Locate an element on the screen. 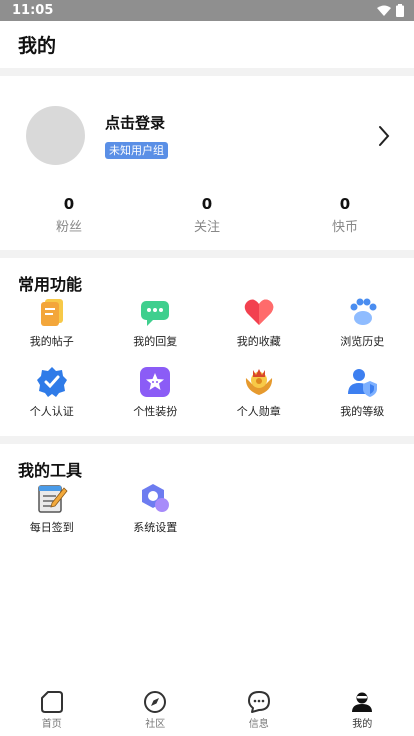  item-label: 个性装扮 is located at coordinates (155, 411).